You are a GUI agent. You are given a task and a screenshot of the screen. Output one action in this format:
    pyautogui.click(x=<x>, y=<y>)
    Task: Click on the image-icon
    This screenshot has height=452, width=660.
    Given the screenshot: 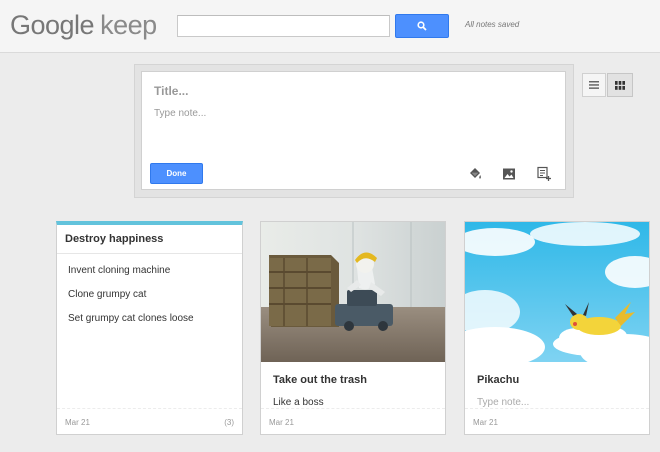 What is the action you would take?
    pyautogui.click(x=509, y=174)
    